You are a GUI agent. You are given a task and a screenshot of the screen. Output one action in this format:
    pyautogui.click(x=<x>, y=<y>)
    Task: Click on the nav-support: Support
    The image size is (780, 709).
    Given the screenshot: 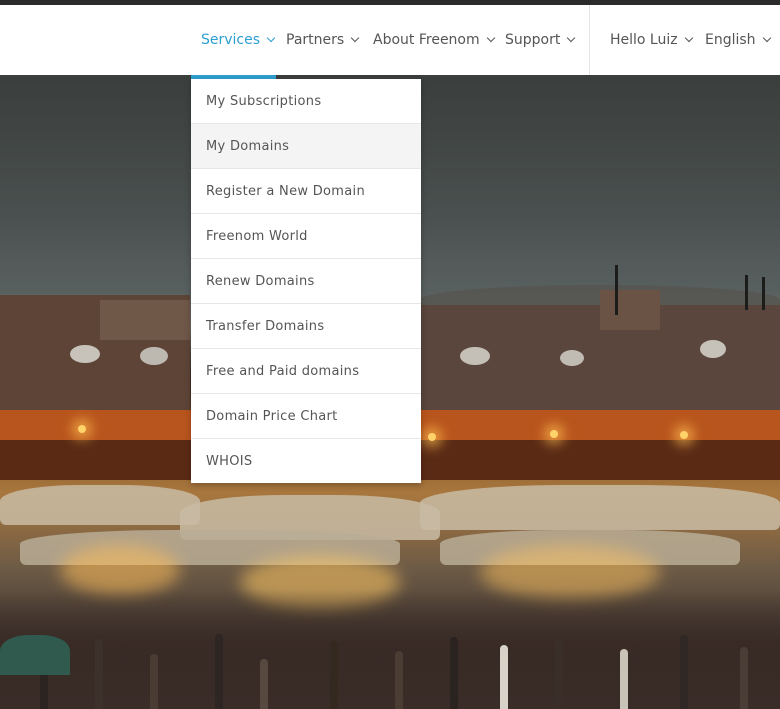 What is the action you would take?
    pyautogui.click(x=540, y=40)
    